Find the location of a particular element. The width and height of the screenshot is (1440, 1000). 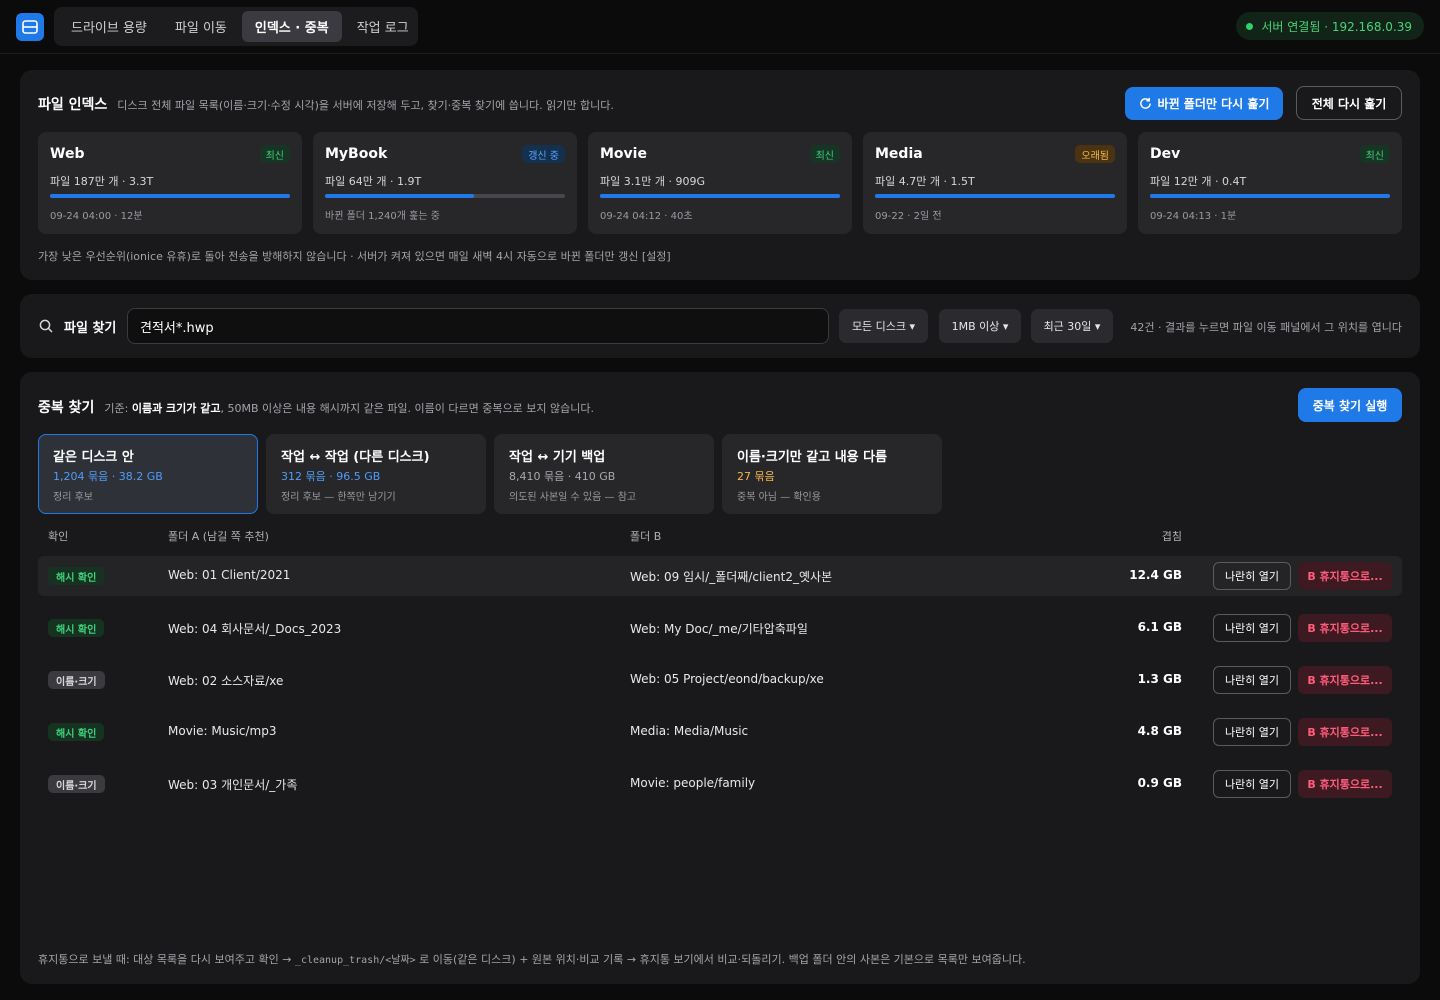

disk-name: Movie is located at coordinates (623, 154).